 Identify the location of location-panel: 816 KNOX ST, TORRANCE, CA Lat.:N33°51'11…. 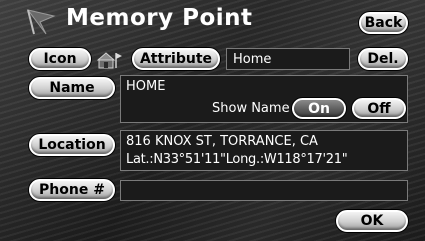
(264, 150).